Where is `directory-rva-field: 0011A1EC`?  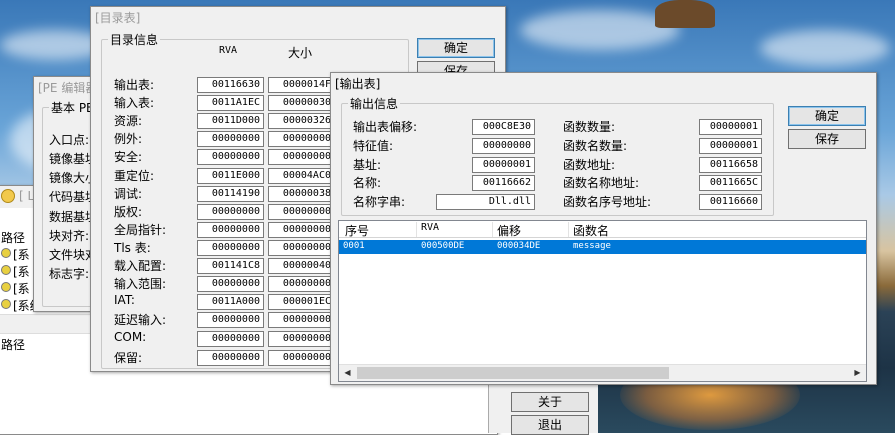
directory-rva-field: 0011A1EC is located at coordinates (230, 103).